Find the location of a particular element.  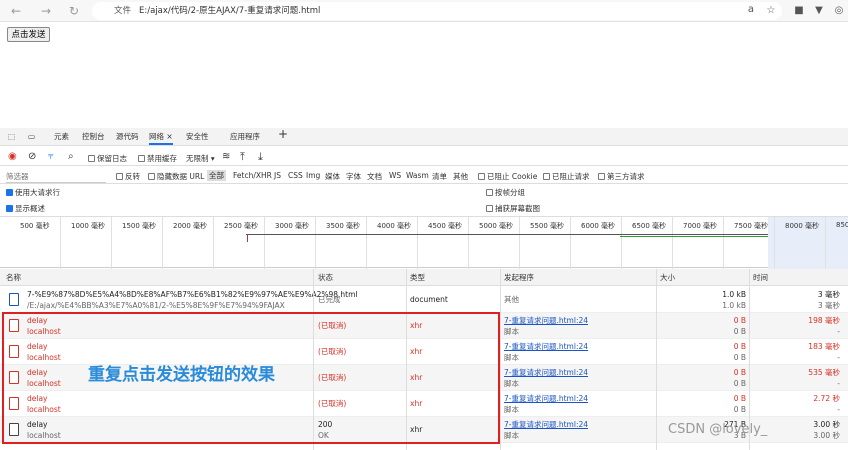

throttle-select: 无限制 ▾ is located at coordinates (200, 158).